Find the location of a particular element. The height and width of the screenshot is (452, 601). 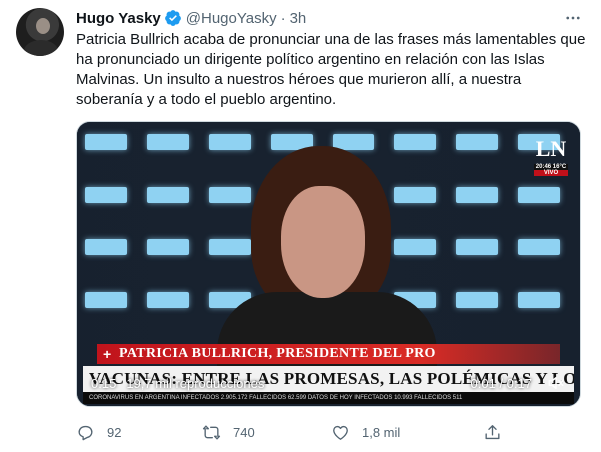

heart-icon is located at coordinates (340, 432).